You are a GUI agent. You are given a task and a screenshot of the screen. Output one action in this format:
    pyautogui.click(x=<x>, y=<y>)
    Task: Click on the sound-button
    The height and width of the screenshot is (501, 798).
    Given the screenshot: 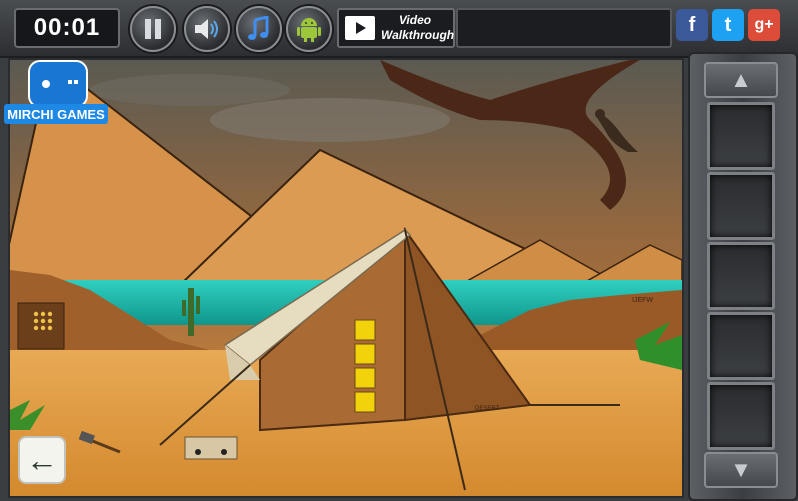 What is the action you would take?
    pyautogui.click(x=207, y=29)
    